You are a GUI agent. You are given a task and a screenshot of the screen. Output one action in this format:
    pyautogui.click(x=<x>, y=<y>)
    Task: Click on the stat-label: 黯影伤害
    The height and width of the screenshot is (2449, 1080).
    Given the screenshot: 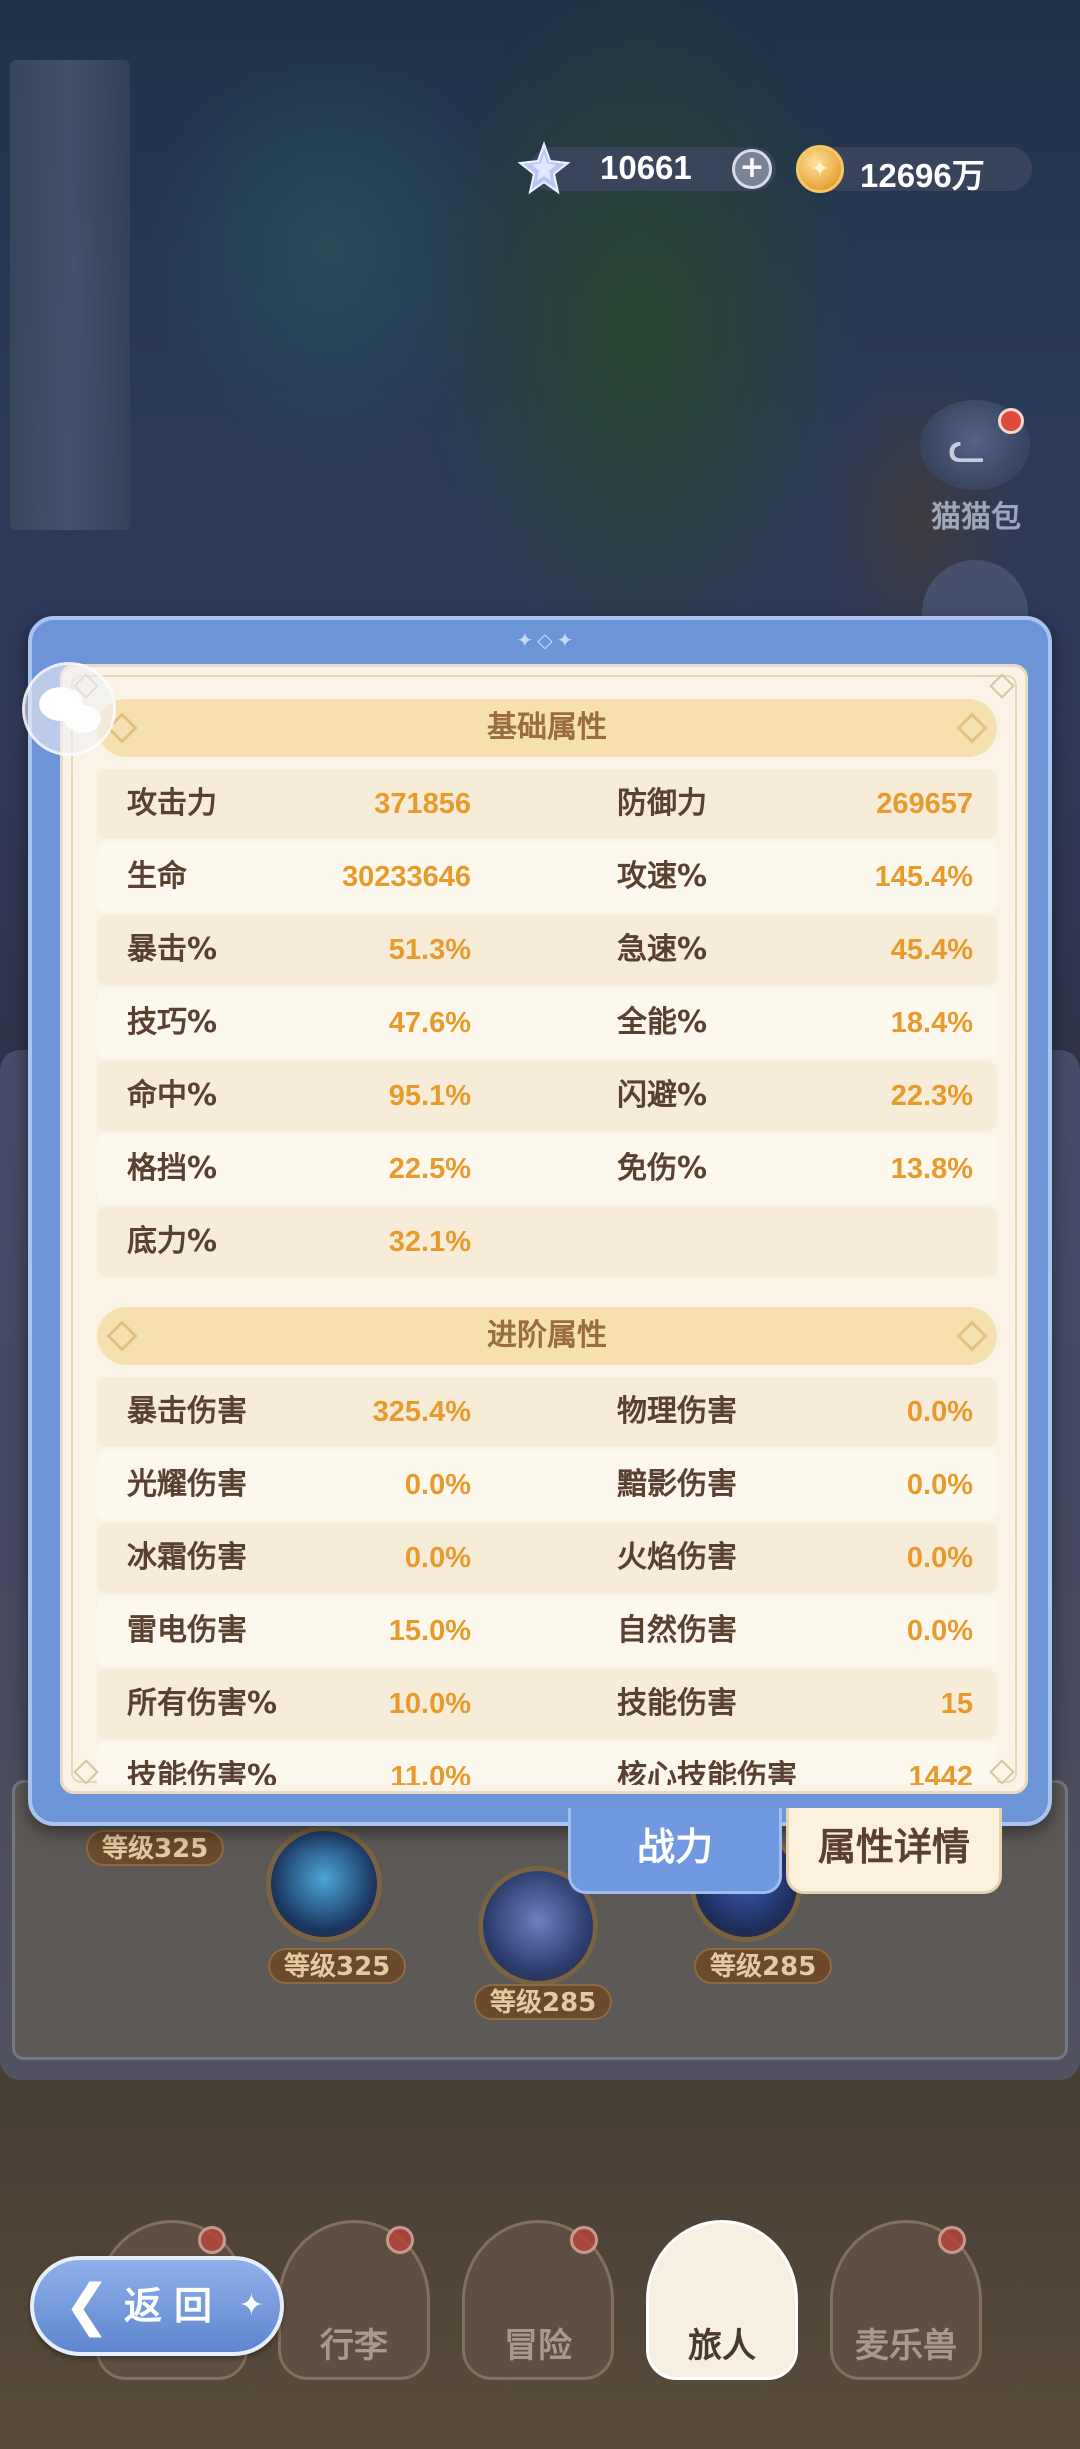 What is the action you would take?
    pyautogui.click(x=677, y=1484)
    